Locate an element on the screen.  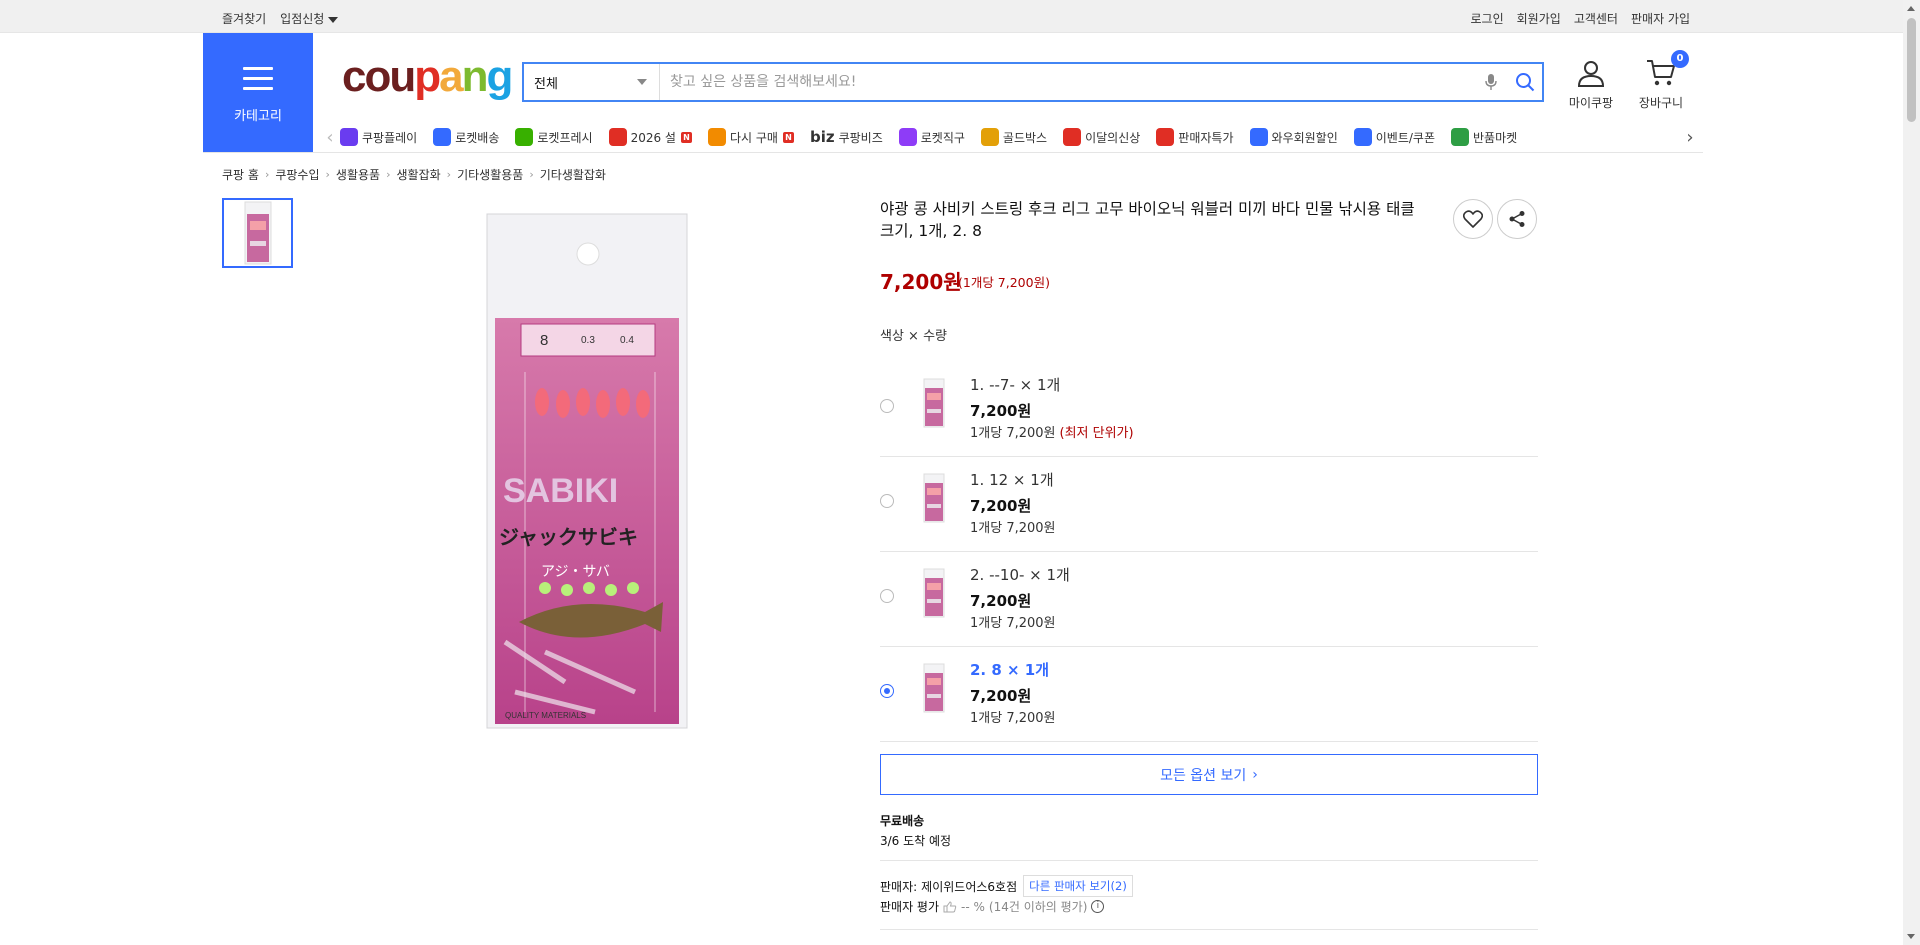
scrollbar-thumb is located at coordinates (1911, 70).